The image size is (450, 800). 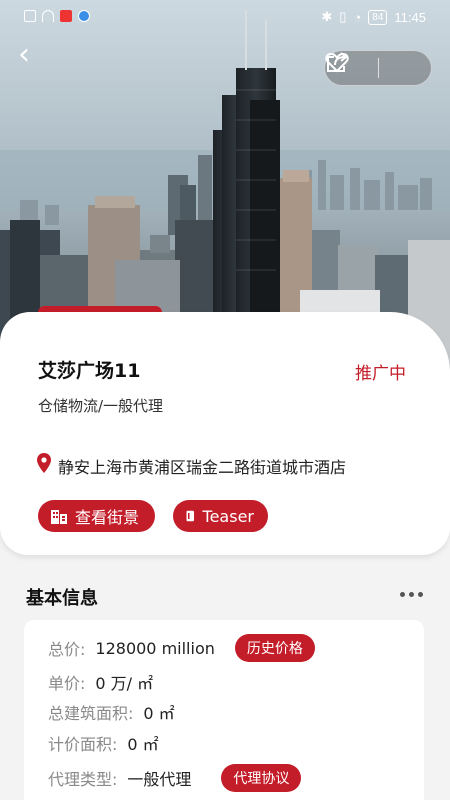 I want to click on back-button: ‹, so click(x=32, y=56).